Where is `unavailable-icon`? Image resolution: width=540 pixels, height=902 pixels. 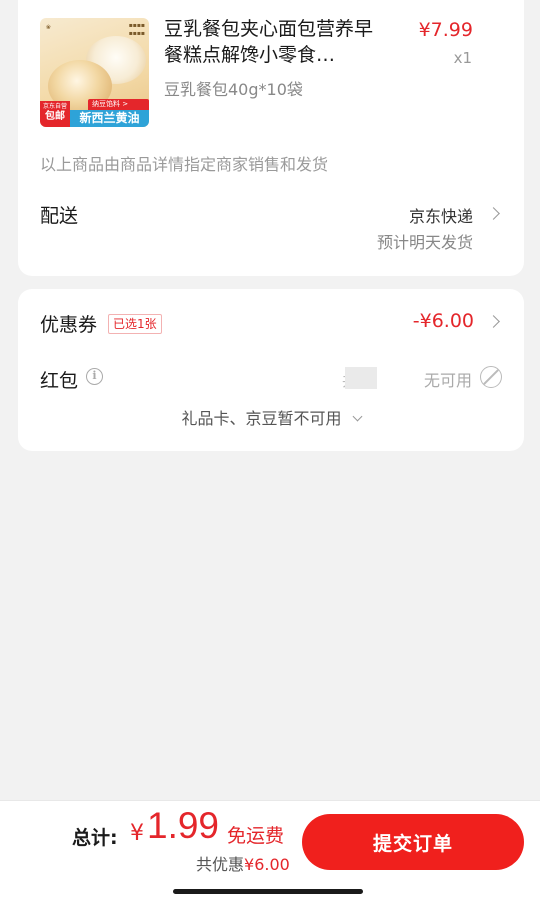
unavailable-icon is located at coordinates (491, 377).